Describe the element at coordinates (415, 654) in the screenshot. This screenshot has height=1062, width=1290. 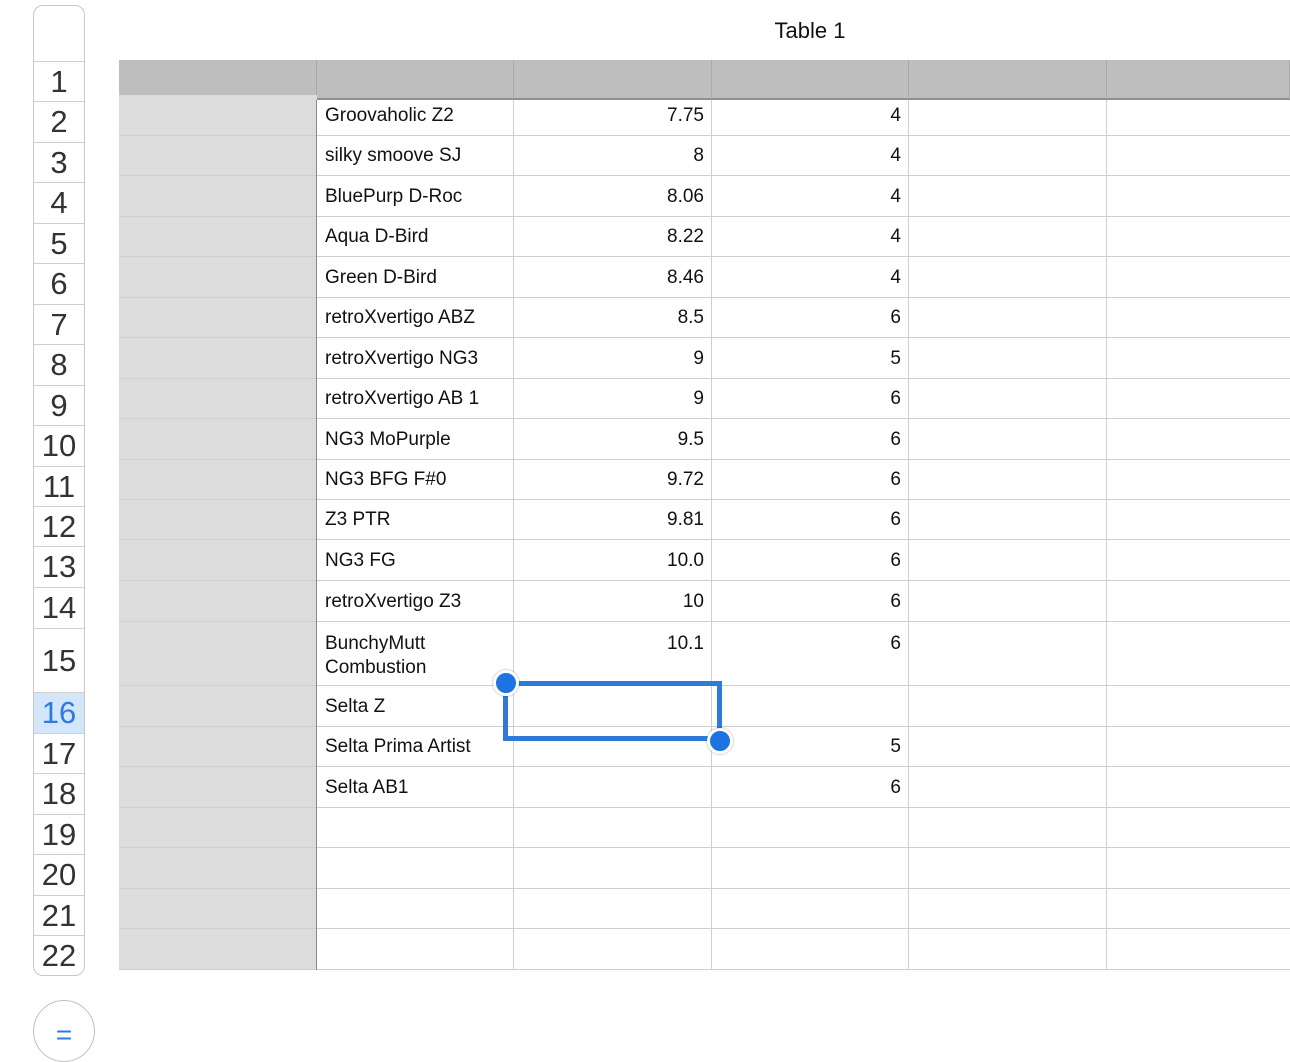
I see `name-cell: BunchyMutt Combustion` at that location.